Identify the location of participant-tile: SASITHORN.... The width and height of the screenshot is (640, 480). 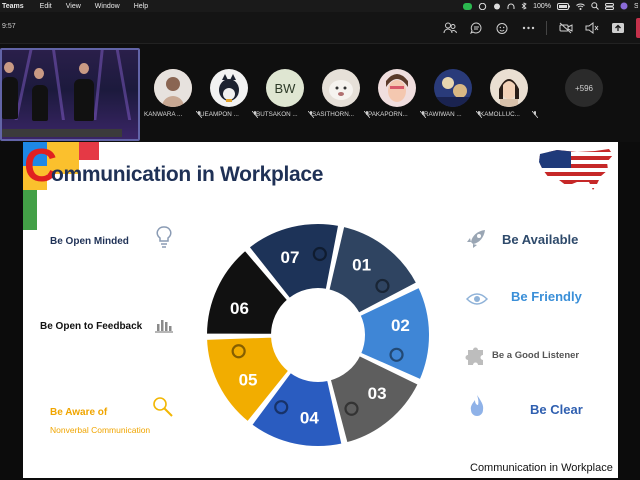
(341, 93).